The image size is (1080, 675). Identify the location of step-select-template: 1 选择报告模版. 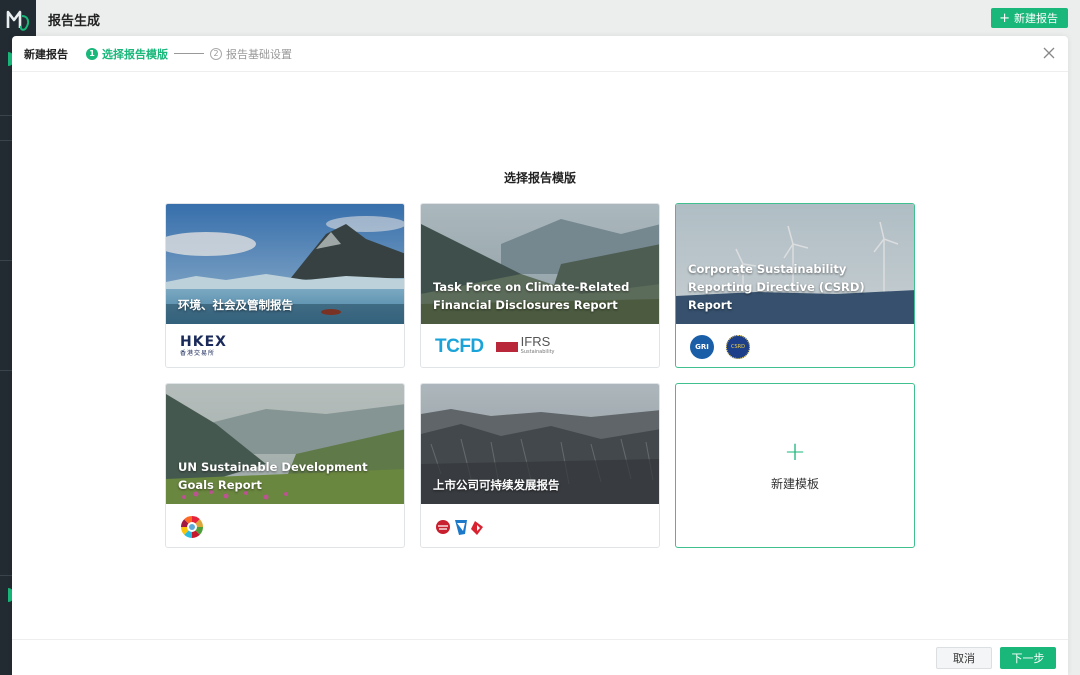
(127, 54).